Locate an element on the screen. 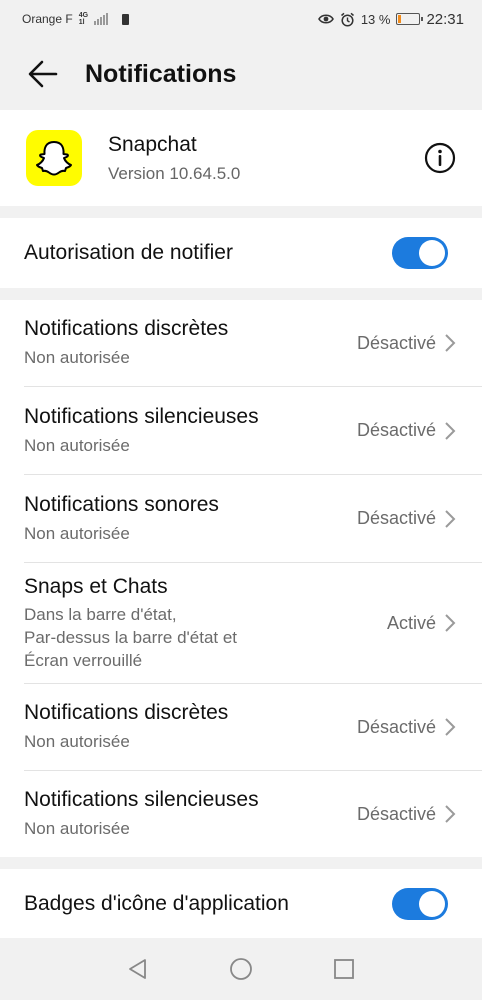 This screenshot has width=482, height=1000. carrier-name: Orange F is located at coordinates (47, 19).